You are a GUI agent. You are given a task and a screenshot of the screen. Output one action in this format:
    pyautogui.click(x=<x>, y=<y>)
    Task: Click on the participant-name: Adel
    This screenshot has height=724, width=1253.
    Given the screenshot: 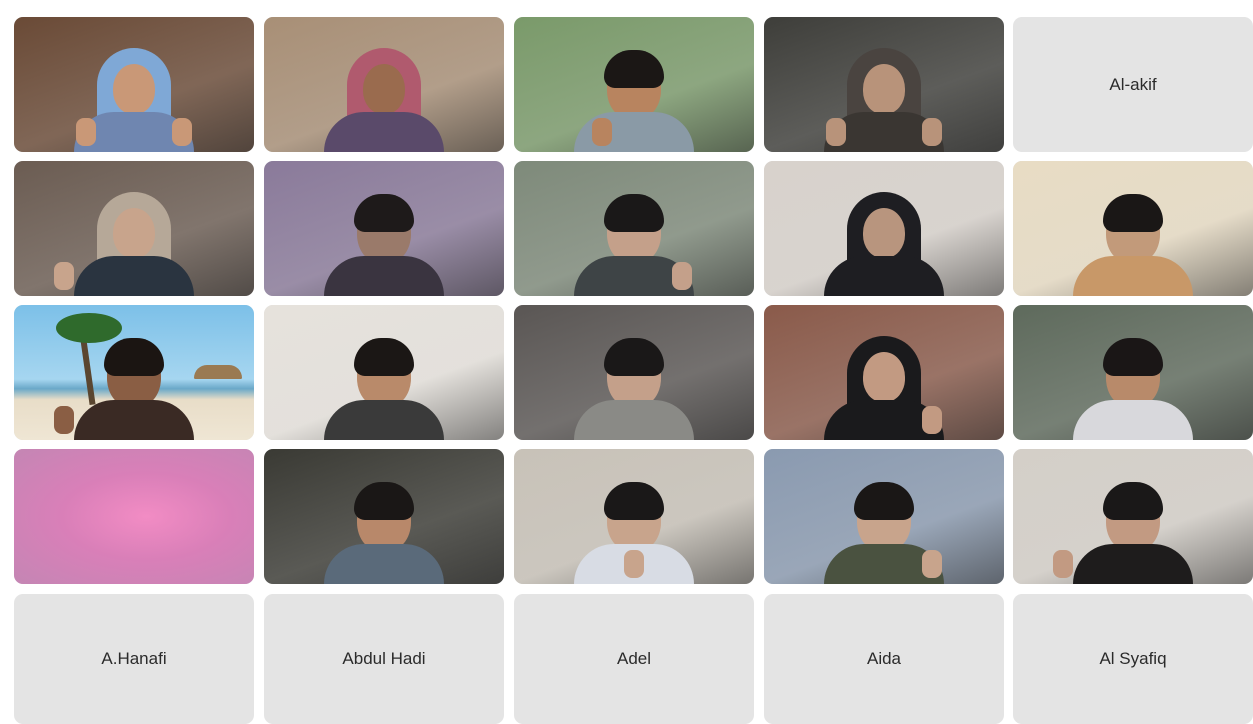 What is the action you would take?
    pyautogui.click(x=634, y=658)
    